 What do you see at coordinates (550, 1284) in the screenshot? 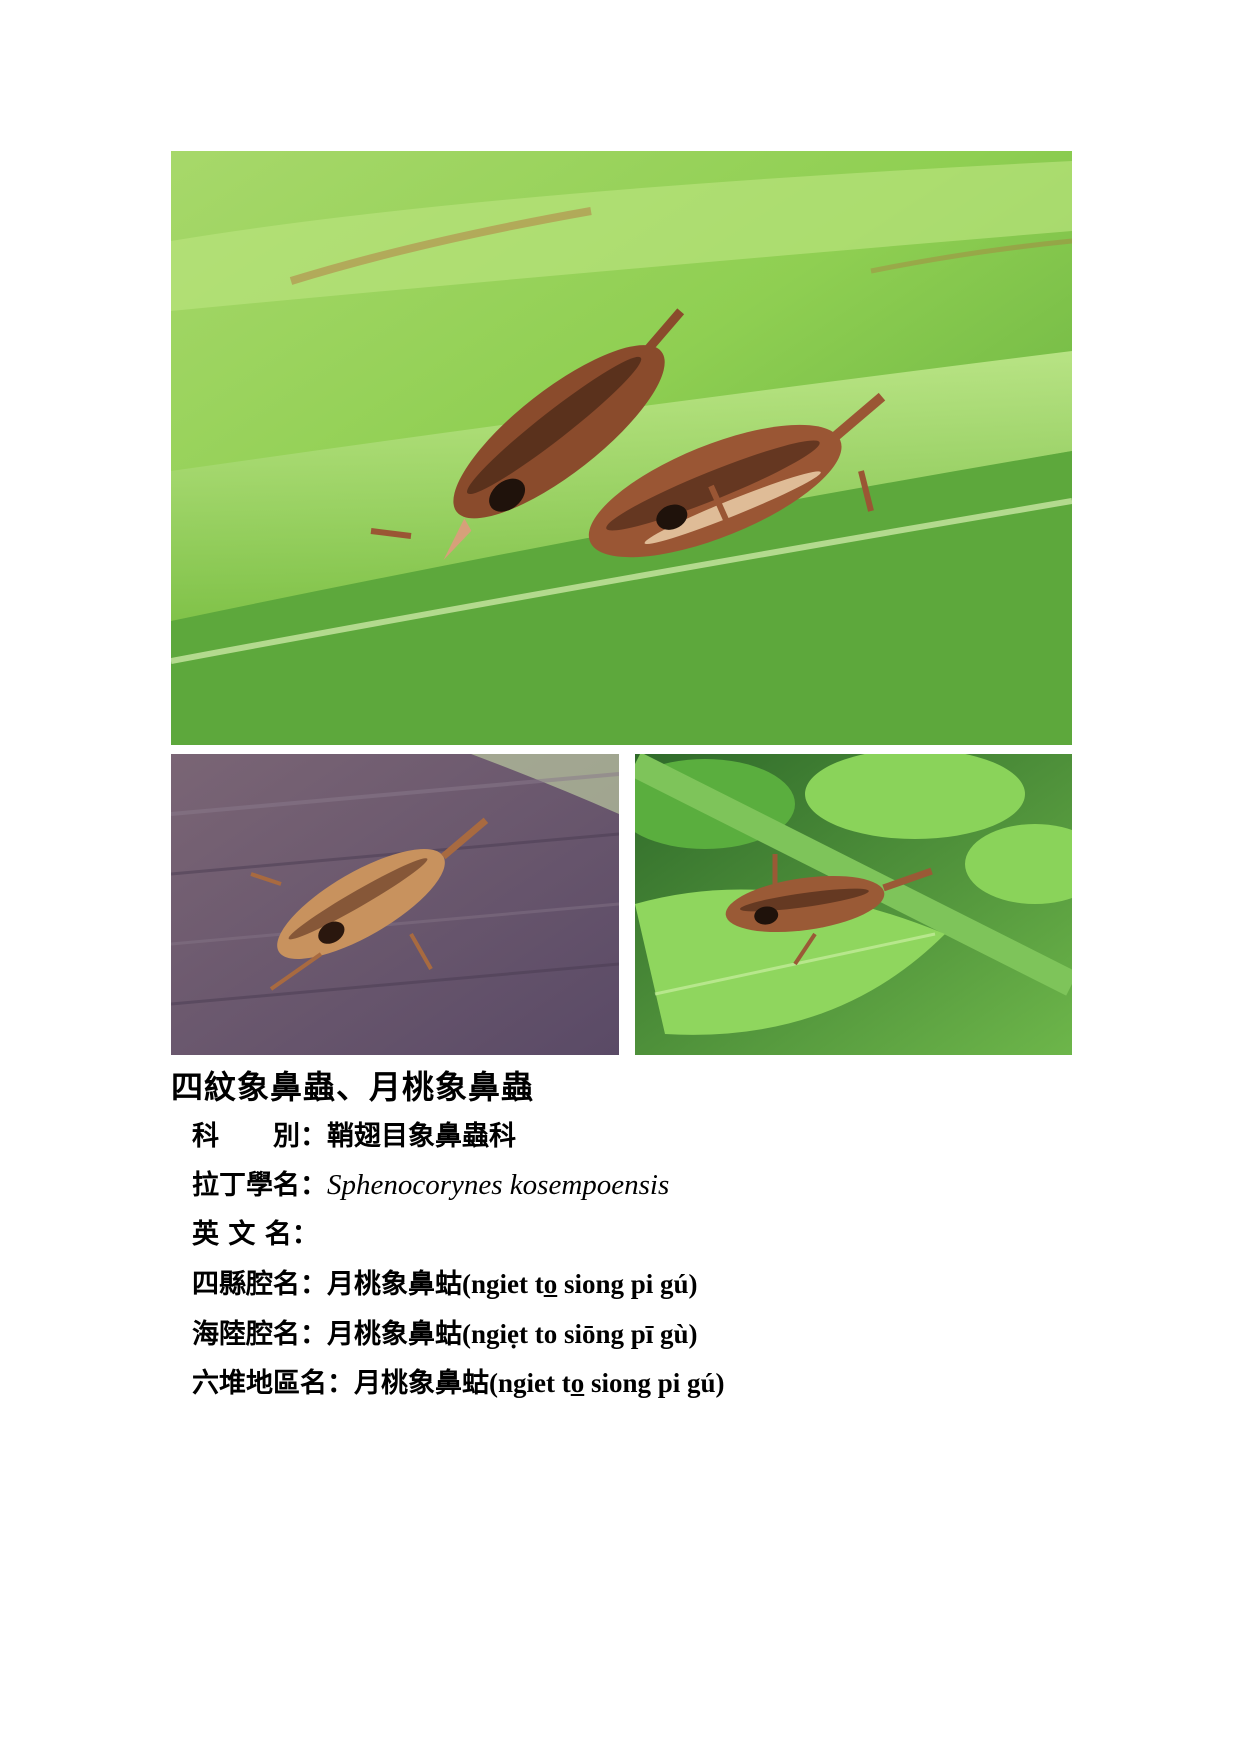
I see `field-sixian-name-rom-u: o` at bounding box center [550, 1284].